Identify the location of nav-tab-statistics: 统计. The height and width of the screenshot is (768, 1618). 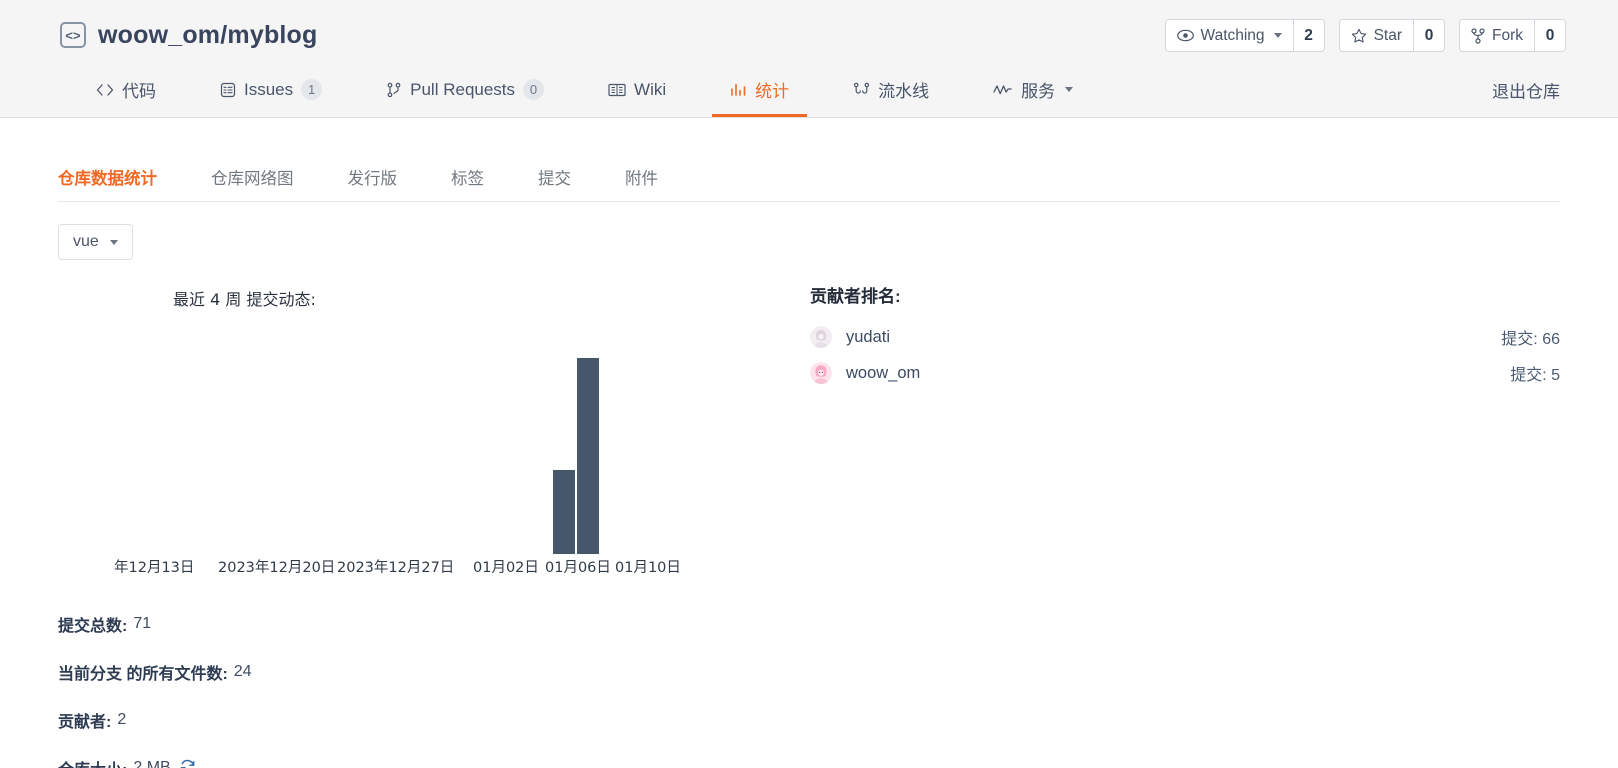
(760, 89).